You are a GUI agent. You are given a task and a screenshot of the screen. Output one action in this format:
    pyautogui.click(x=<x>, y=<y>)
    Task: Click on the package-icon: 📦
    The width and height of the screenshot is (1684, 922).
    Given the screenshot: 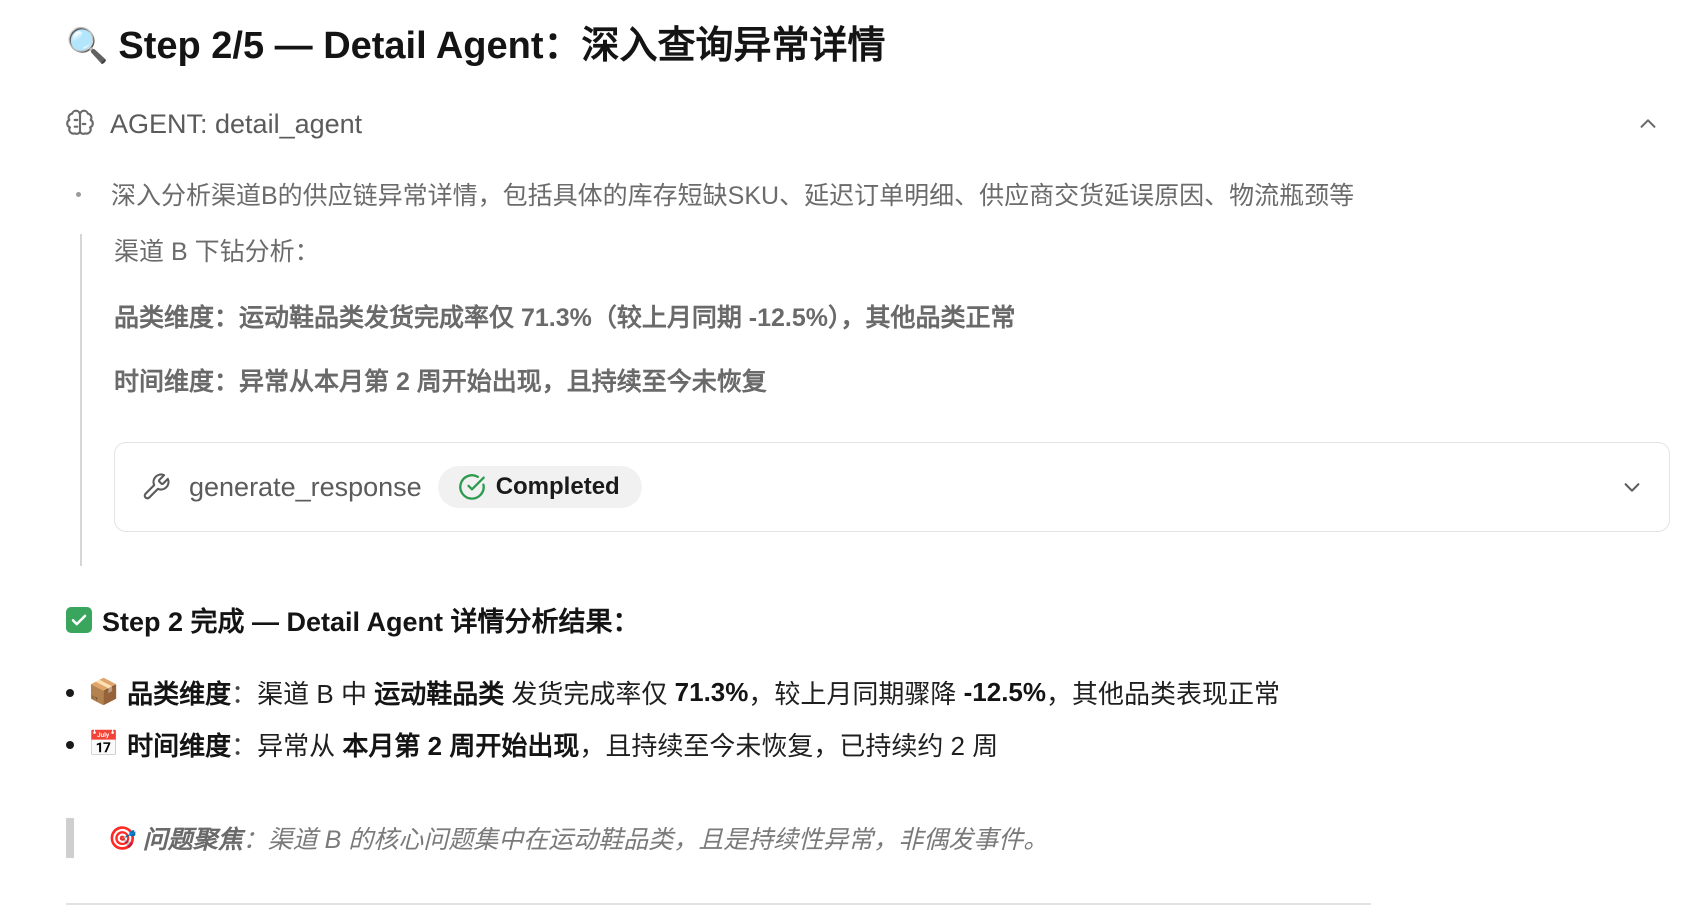 What is the action you would take?
    pyautogui.click(x=104, y=692)
    